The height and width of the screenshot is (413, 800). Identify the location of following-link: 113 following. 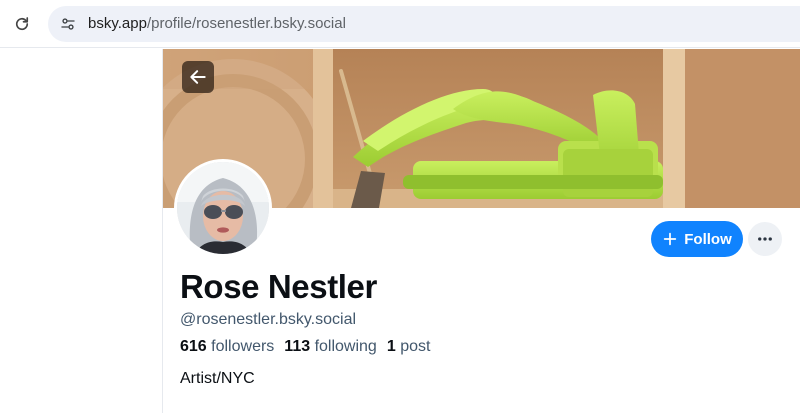
(330, 347).